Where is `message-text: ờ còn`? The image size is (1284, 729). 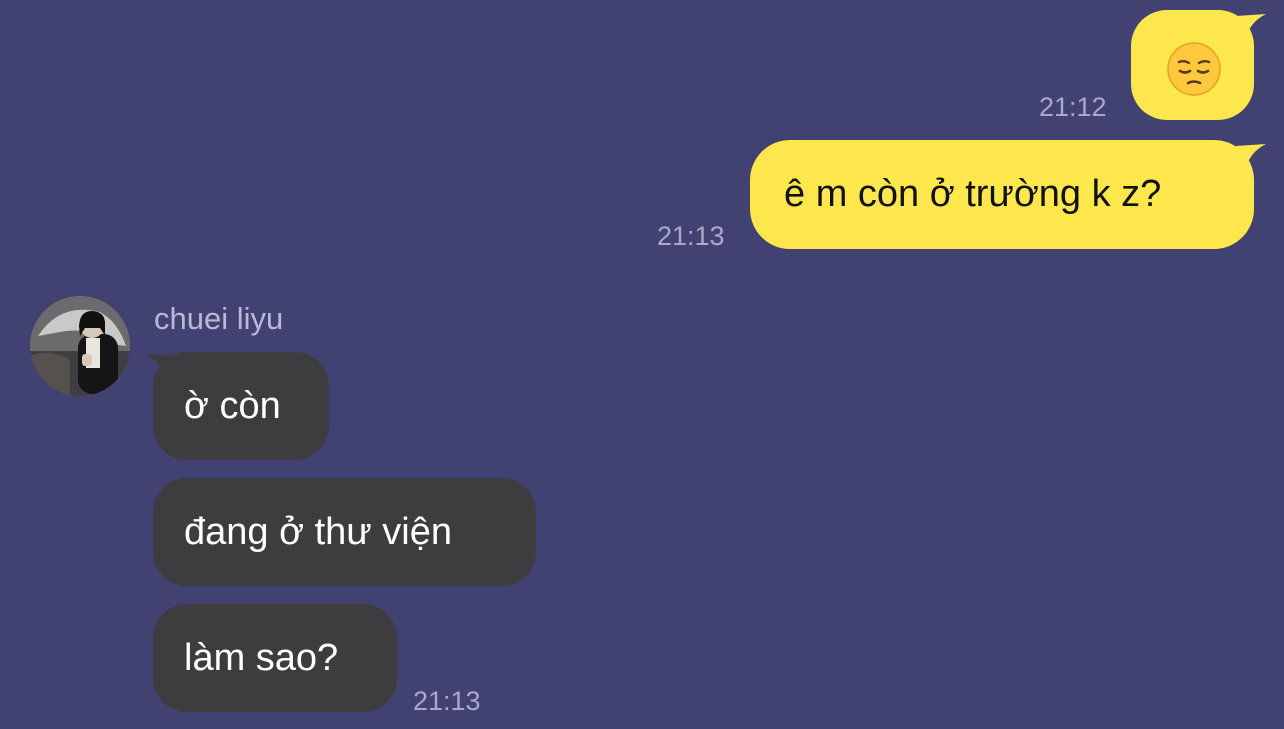
message-text: ờ còn is located at coordinates (232, 405).